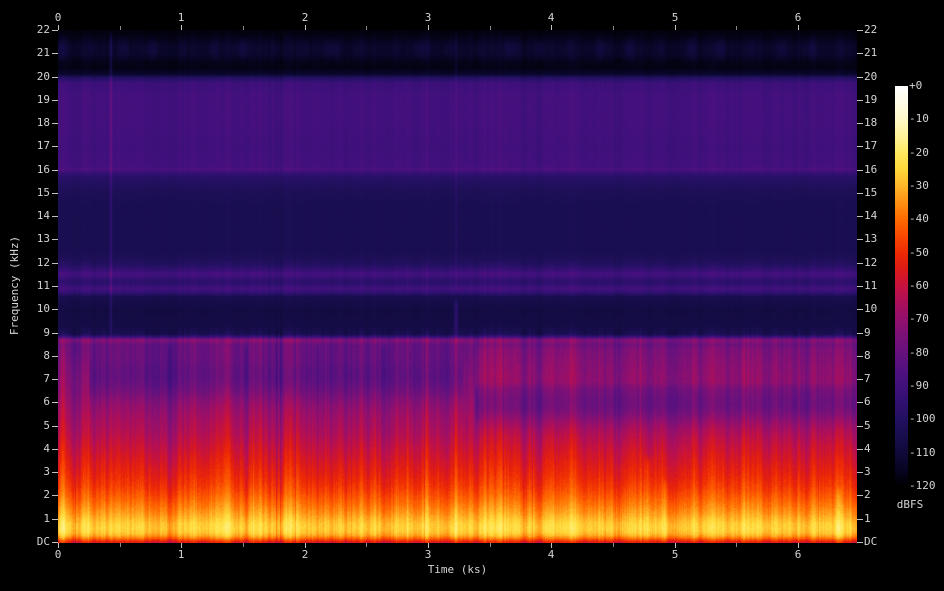 Image resolution: width=944 pixels, height=591 pixels. What do you see at coordinates (25, 287) in the screenshot?
I see `y-axis-left-labels: 22 21 20 19 18 17 16 15 14 13 12 11 10 9 8 7 6 5 4 3 2 1 DC` at bounding box center [25, 287].